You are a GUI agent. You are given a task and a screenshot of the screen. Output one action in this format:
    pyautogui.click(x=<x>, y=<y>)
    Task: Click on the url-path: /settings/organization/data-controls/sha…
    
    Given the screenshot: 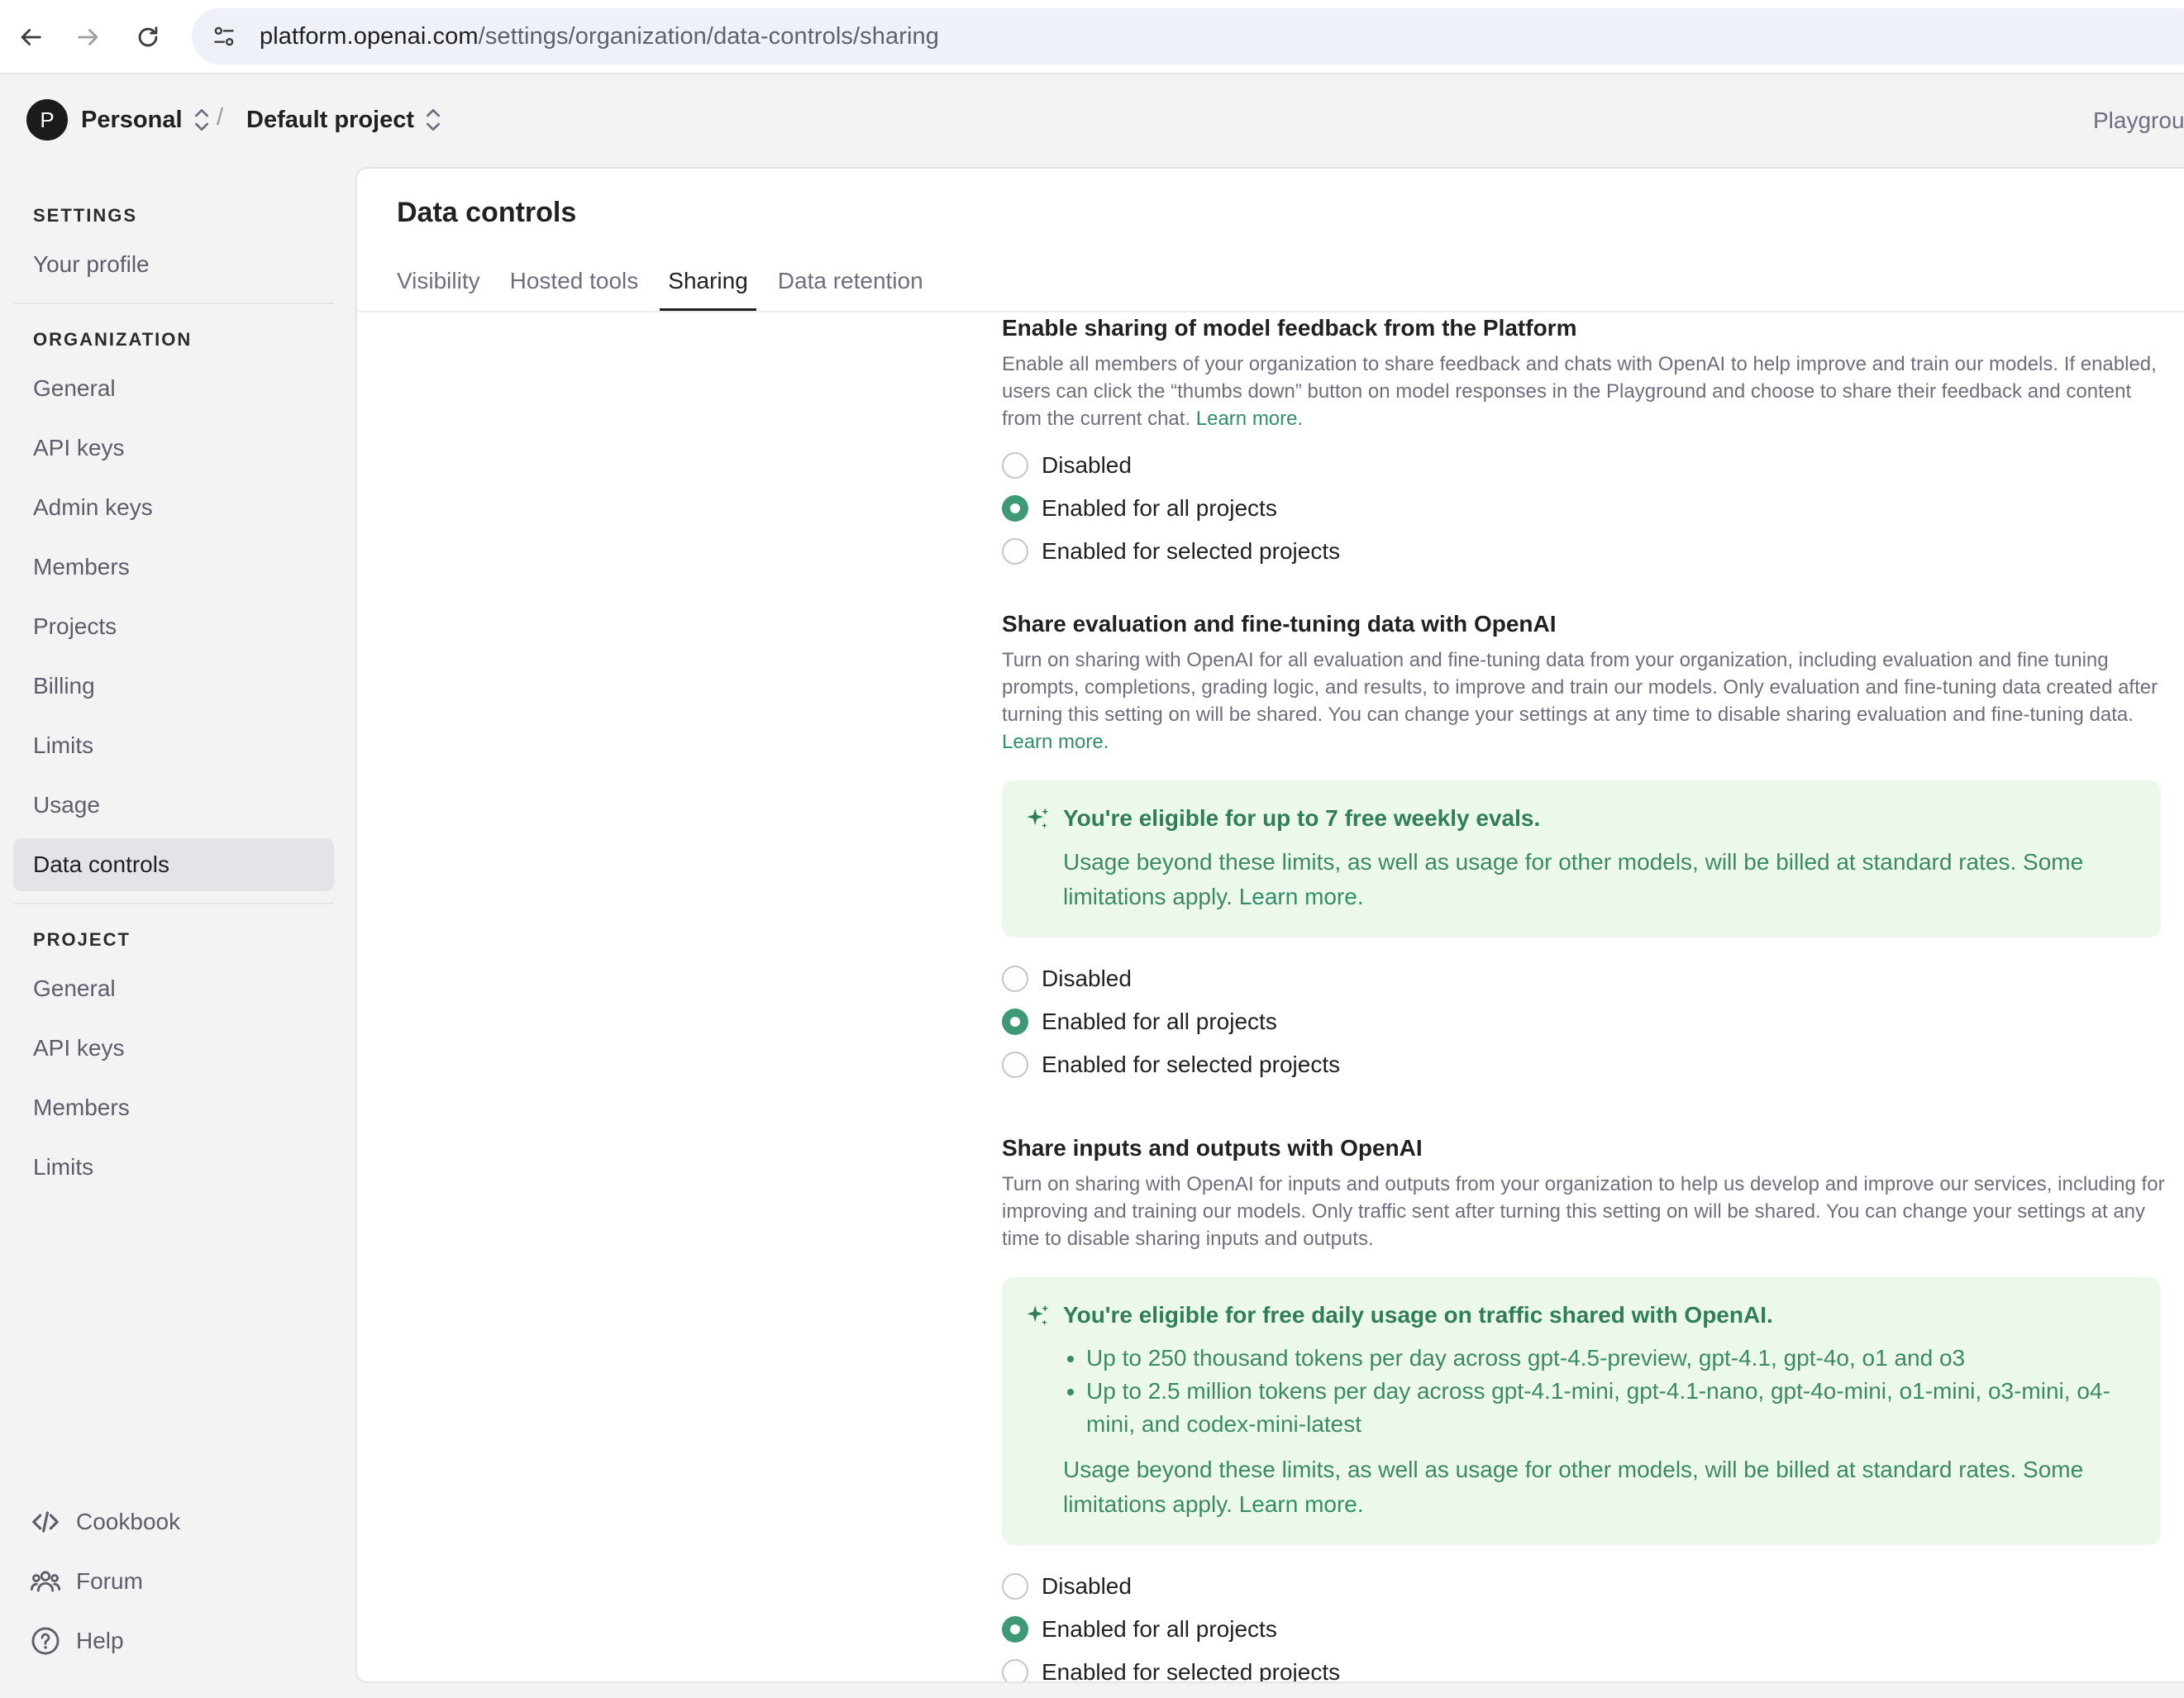 What is the action you would take?
    pyautogui.click(x=708, y=36)
    